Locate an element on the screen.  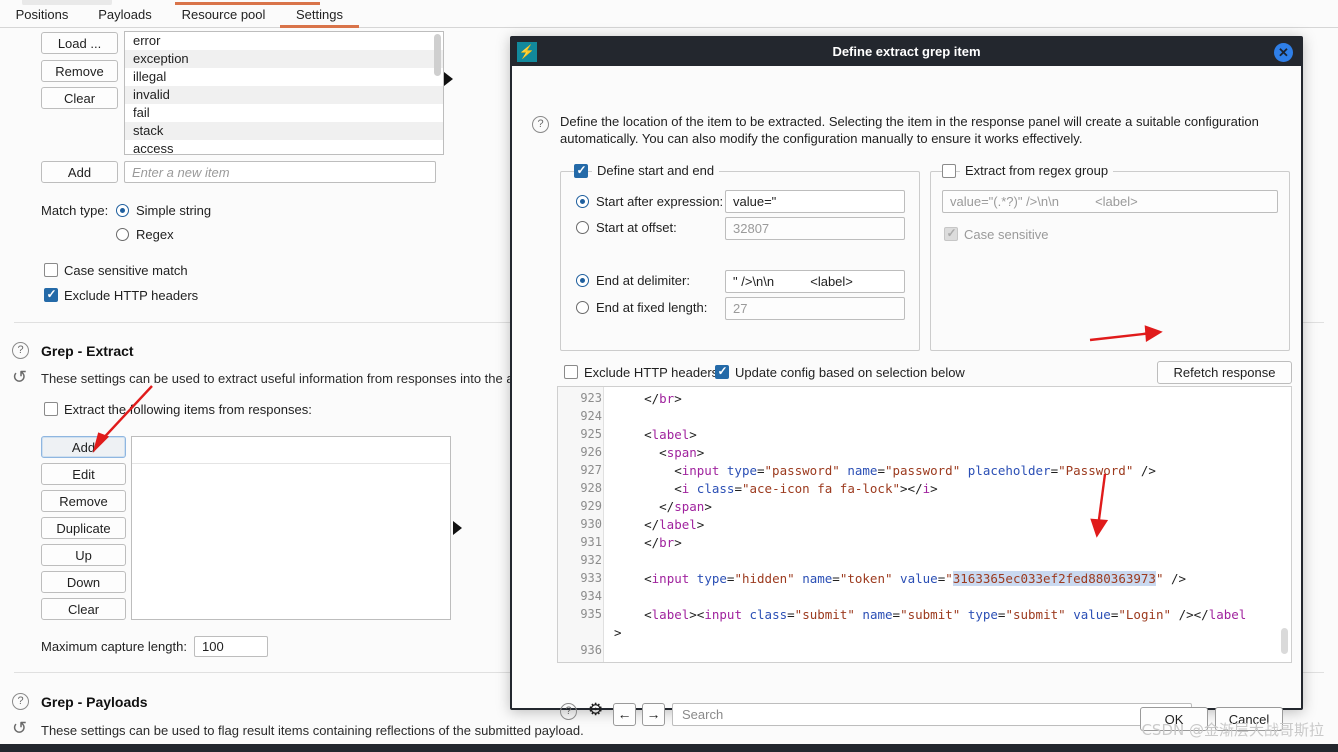
add-item-button: Add is located at coordinates (79, 172).